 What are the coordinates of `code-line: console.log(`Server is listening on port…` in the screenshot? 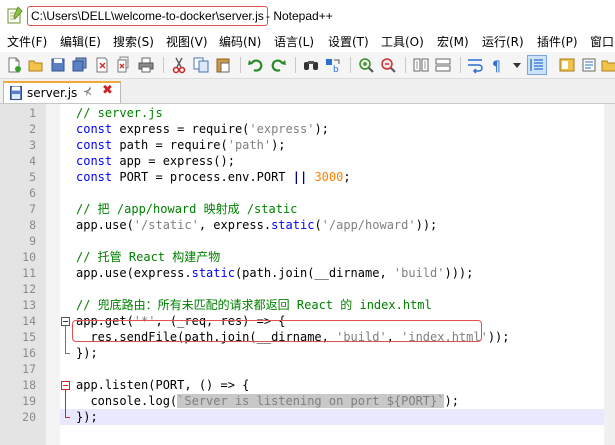 It's located at (267, 401).